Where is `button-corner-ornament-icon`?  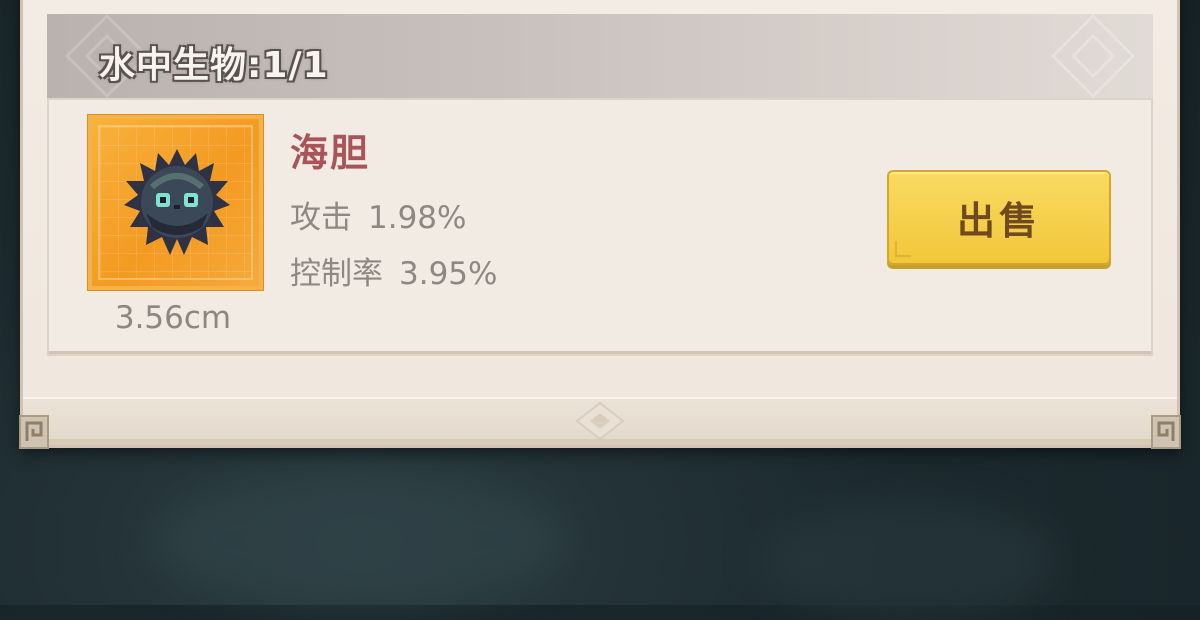 button-corner-ornament-icon is located at coordinates (903, 249).